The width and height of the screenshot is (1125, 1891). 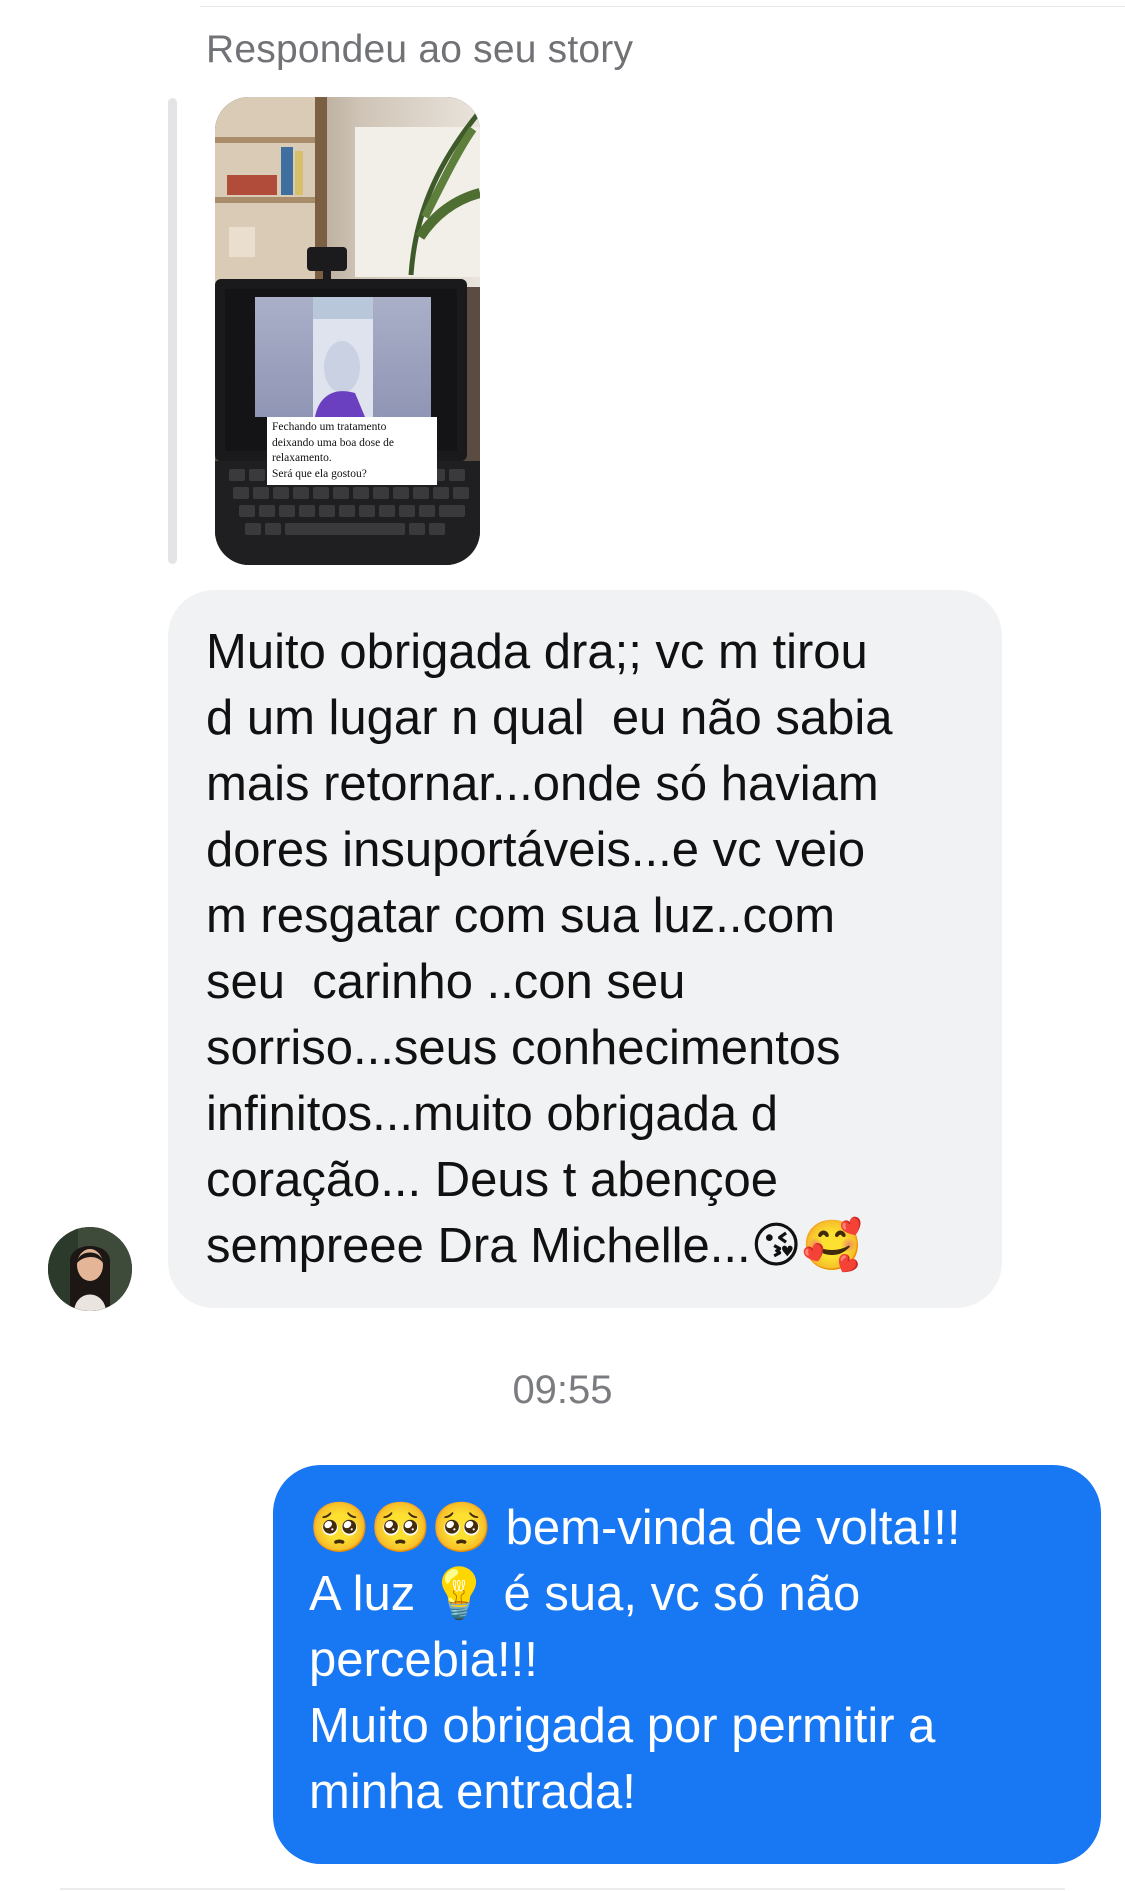 What do you see at coordinates (446, 982) in the screenshot?
I see `message-line: seu carinho ..con seu` at bounding box center [446, 982].